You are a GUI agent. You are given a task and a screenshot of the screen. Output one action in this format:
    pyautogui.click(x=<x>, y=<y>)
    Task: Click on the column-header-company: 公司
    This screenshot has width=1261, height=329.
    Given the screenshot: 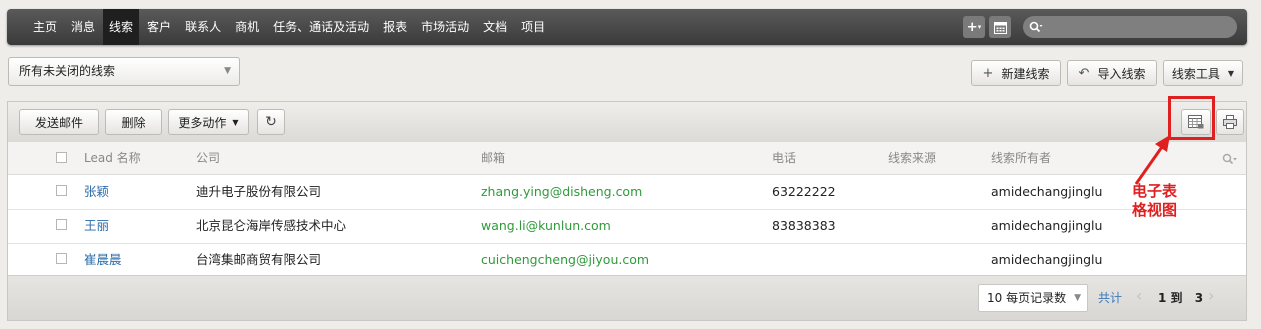 What is the action you would take?
    pyautogui.click(x=208, y=158)
    